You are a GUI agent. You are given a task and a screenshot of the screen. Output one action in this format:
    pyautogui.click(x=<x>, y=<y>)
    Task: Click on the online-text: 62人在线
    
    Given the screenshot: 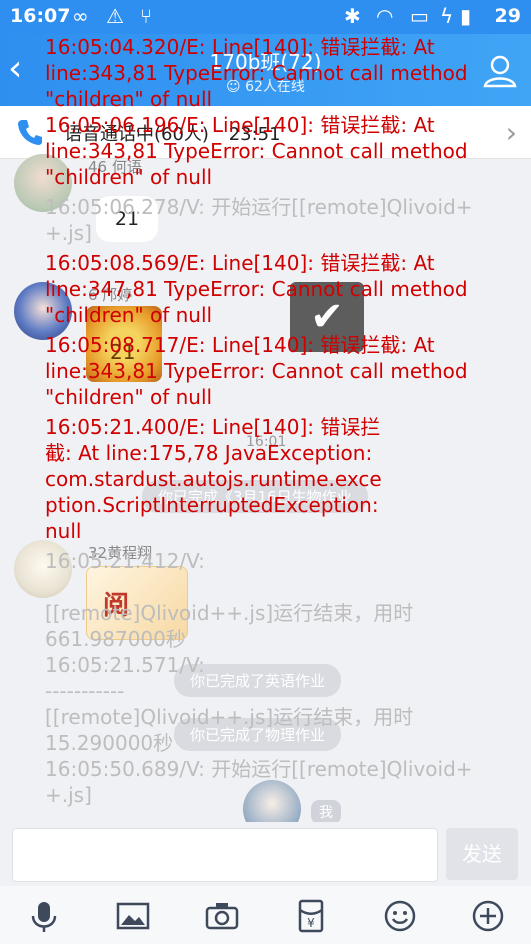 What is the action you would take?
    pyautogui.click(x=275, y=87)
    